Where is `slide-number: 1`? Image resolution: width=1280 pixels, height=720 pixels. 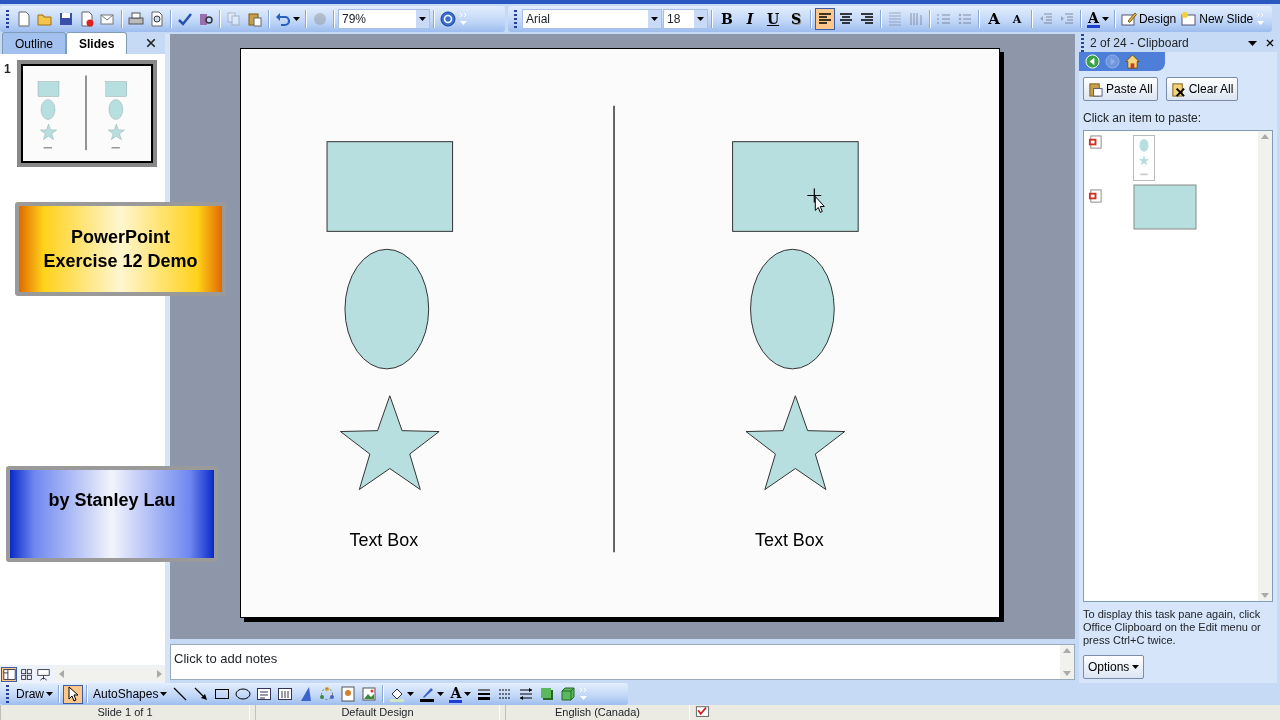
slide-number: 1 is located at coordinates (7, 69).